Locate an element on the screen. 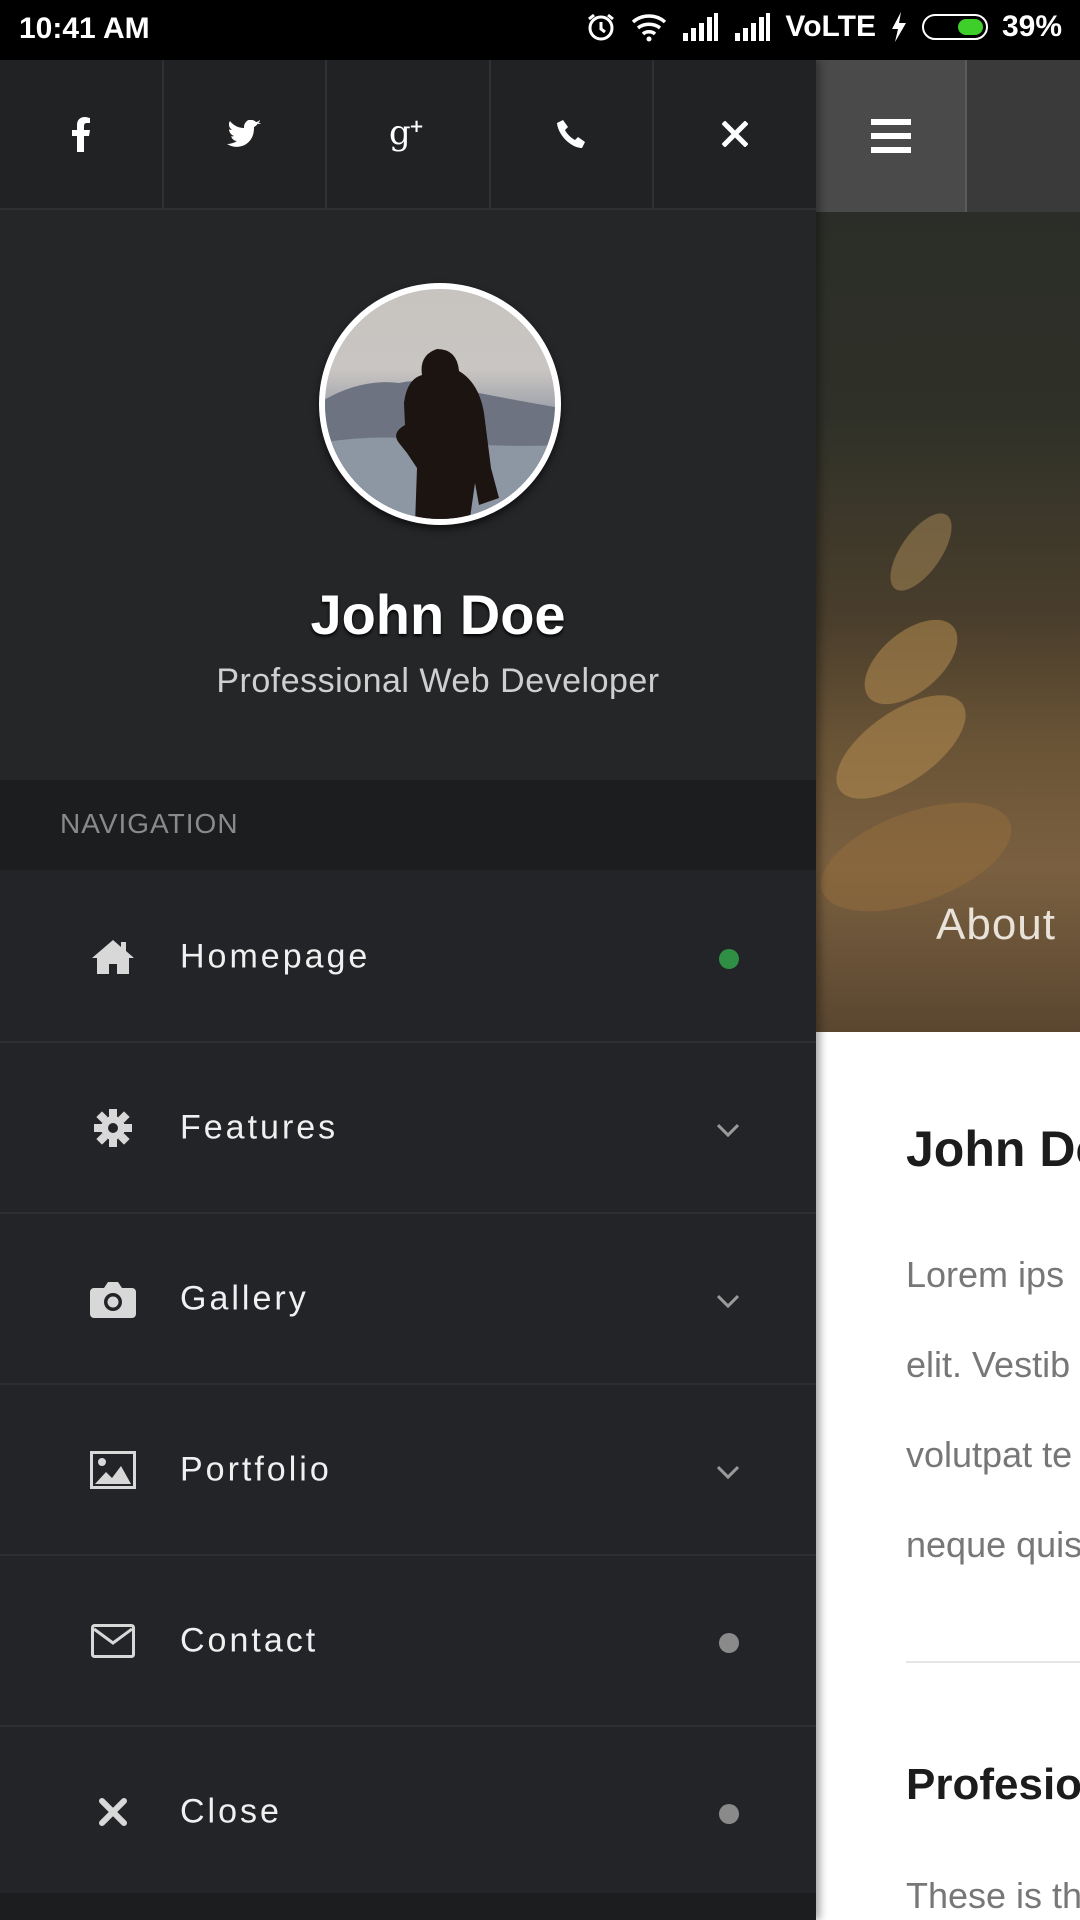 The width and height of the screenshot is (1080, 1920). signal-icon is located at coordinates (700, 27).